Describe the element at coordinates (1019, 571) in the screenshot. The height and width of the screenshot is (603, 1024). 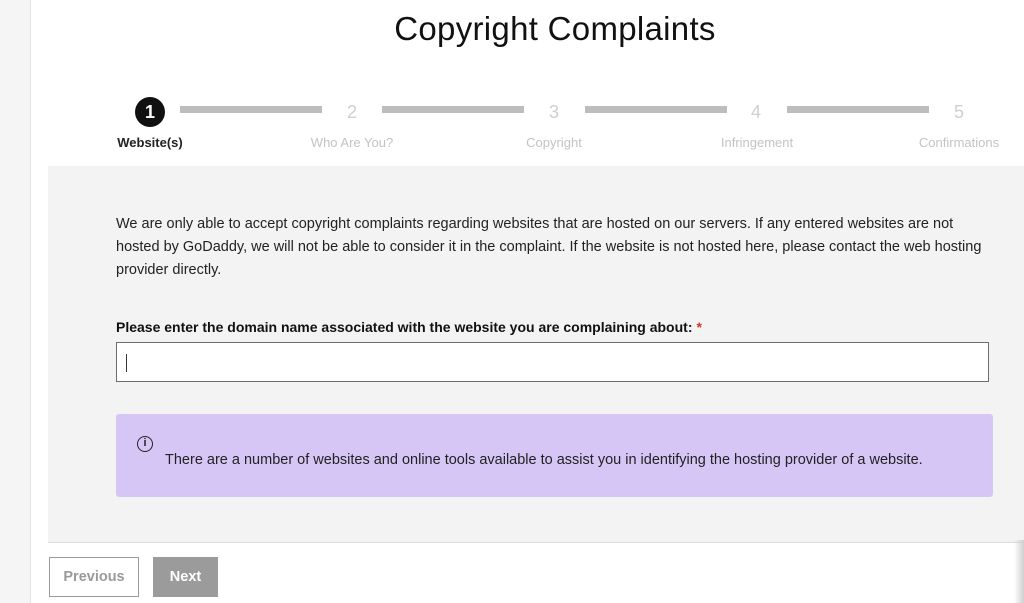
I see `scroll-edge-shadow` at that location.